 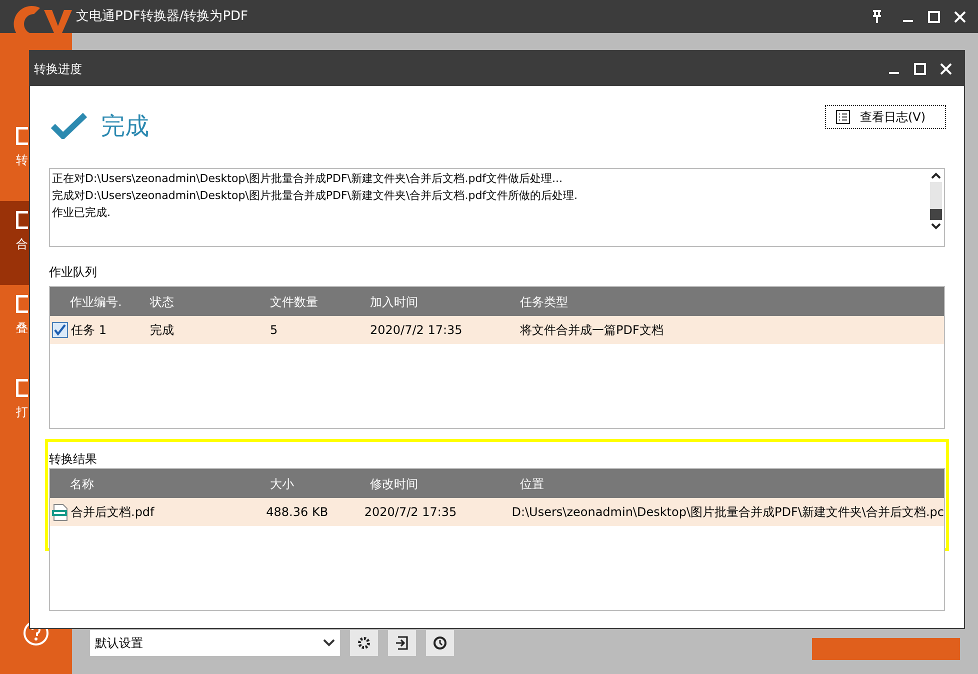 What do you see at coordinates (88, 330) in the screenshot?
I see `table-cell-text: 任务 1` at bounding box center [88, 330].